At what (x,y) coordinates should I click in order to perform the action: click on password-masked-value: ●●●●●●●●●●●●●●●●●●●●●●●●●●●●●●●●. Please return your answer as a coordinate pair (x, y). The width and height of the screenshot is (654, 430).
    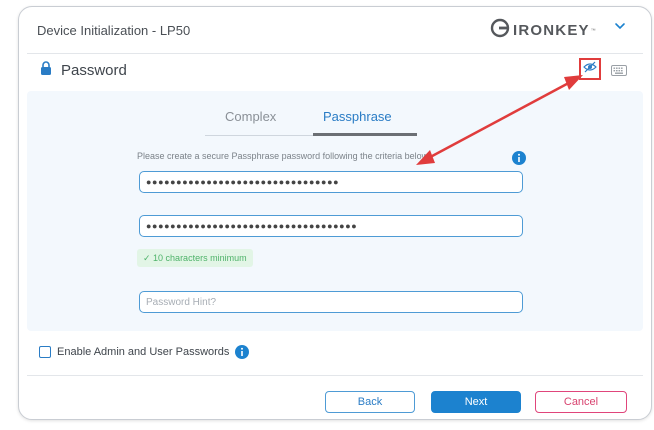
    Looking at the image, I should click on (243, 182).